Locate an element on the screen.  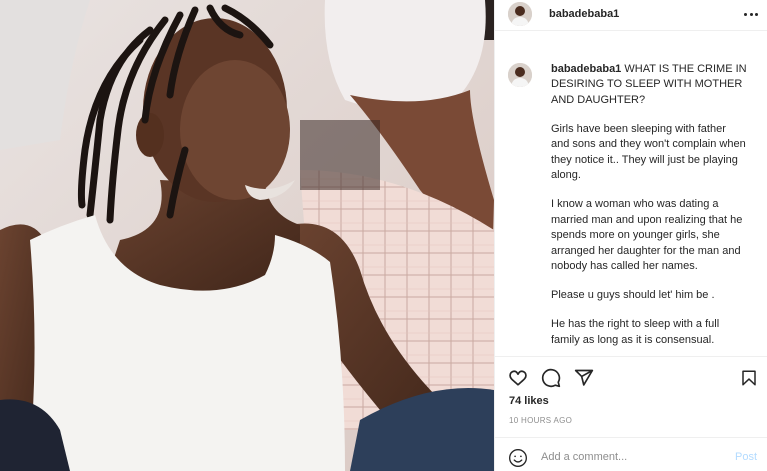
action-bar: 74 likes 10 HOURS AGO is located at coordinates (631, 397).